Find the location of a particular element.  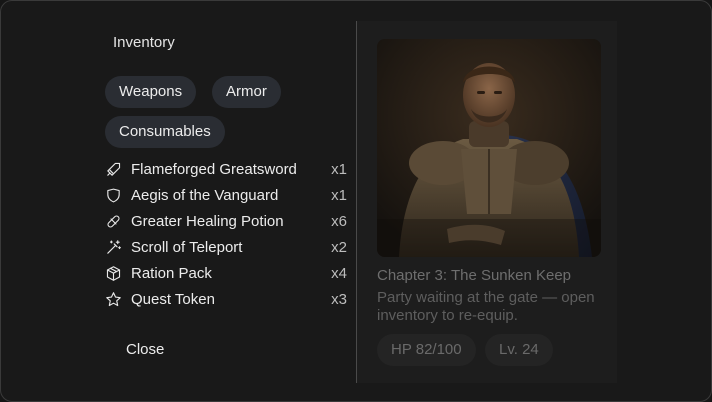

sword-icon is located at coordinates (113, 169).